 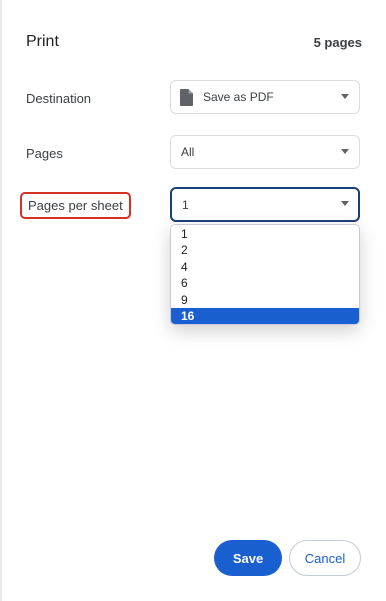 I want to click on pages-select: All, so click(x=265, y=152).